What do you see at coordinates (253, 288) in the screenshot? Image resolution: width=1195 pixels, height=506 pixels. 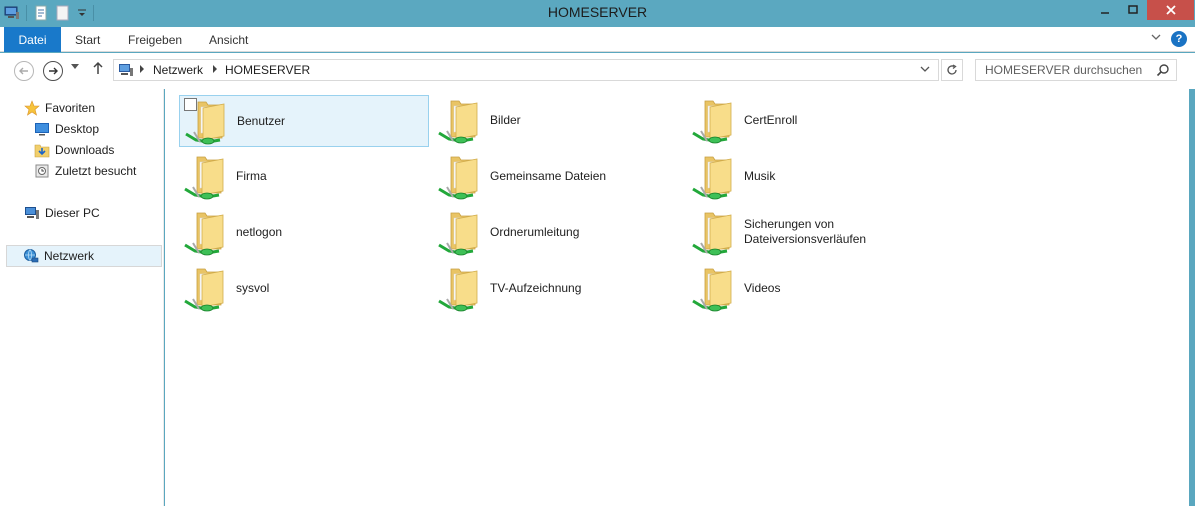 I see `folder-label: sysvol` at bounding box center [253, 288].